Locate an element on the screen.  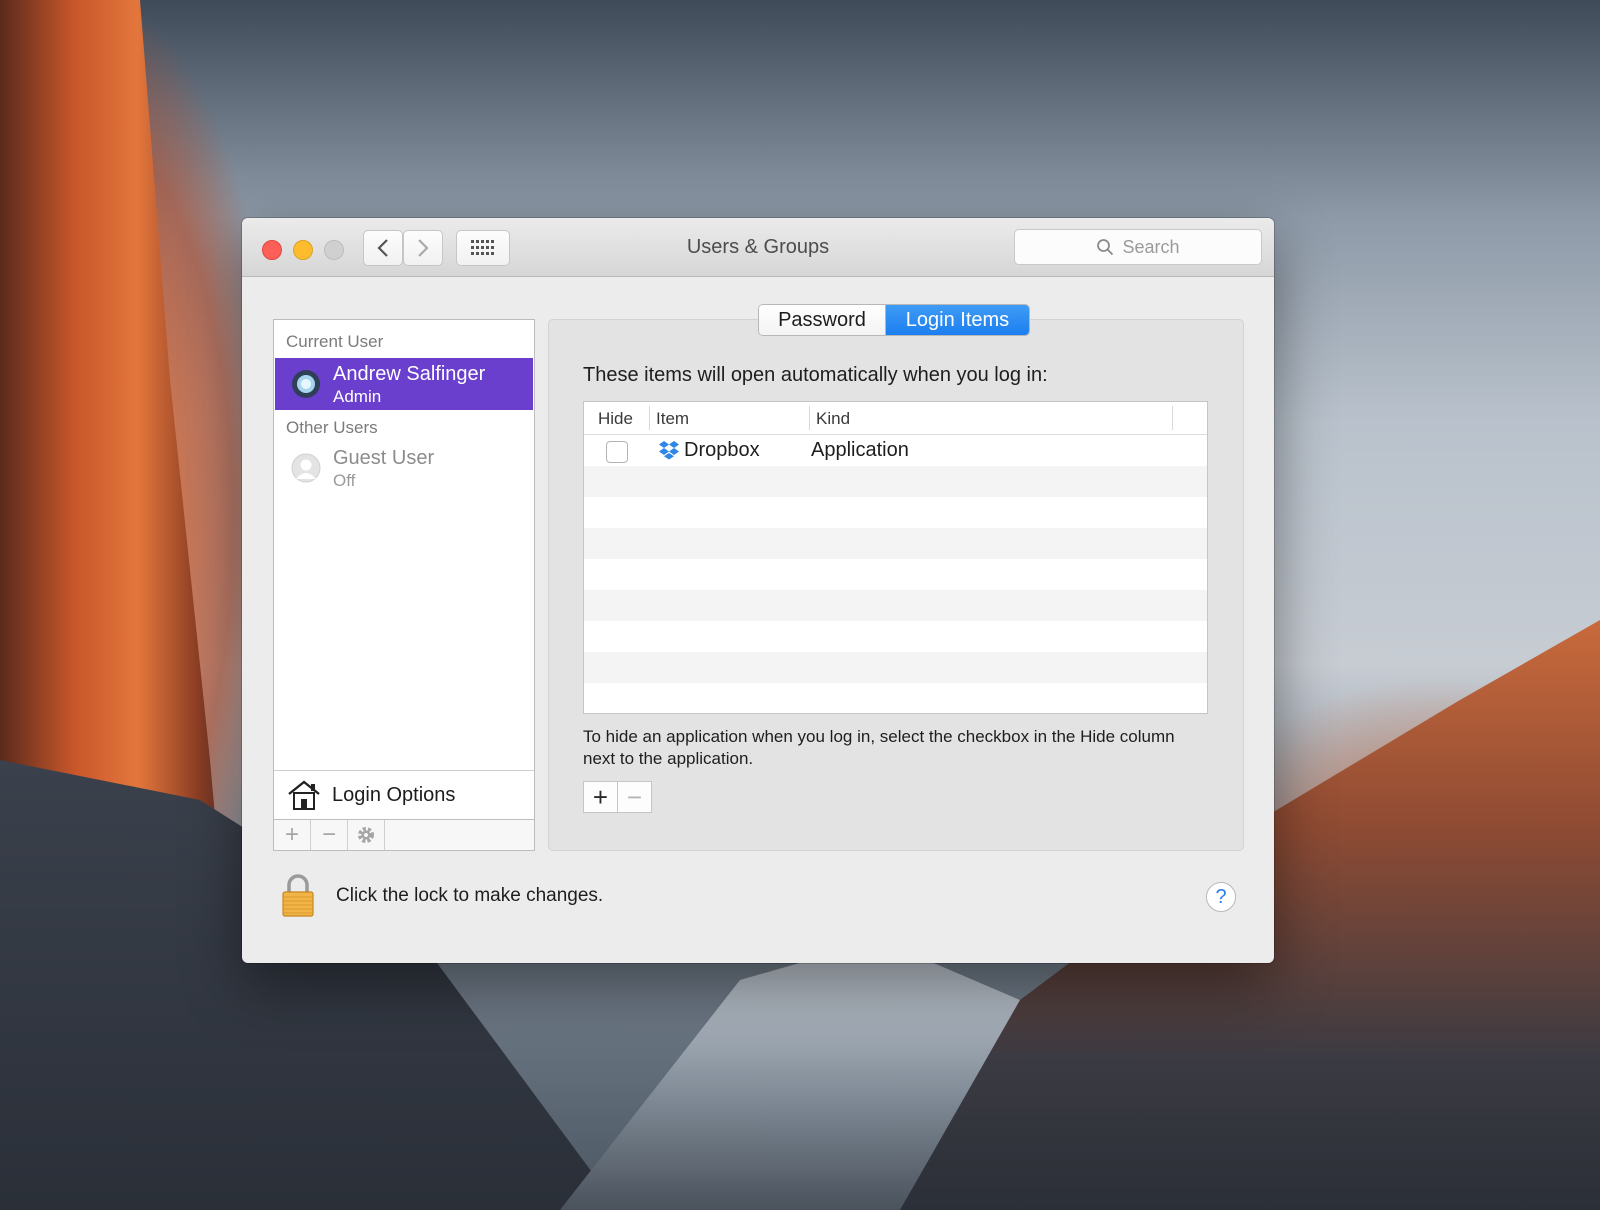
tab-bar: Password Login Items is located at coordinates (894, 320).